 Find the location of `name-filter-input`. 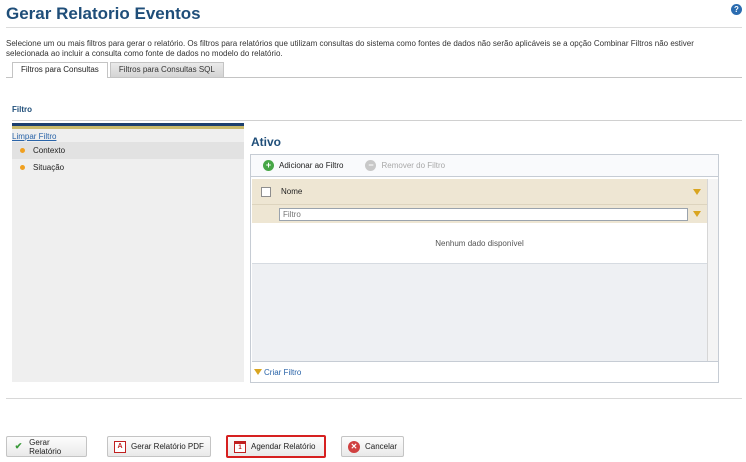

name-filter-input is located at coordinates (483, 214).